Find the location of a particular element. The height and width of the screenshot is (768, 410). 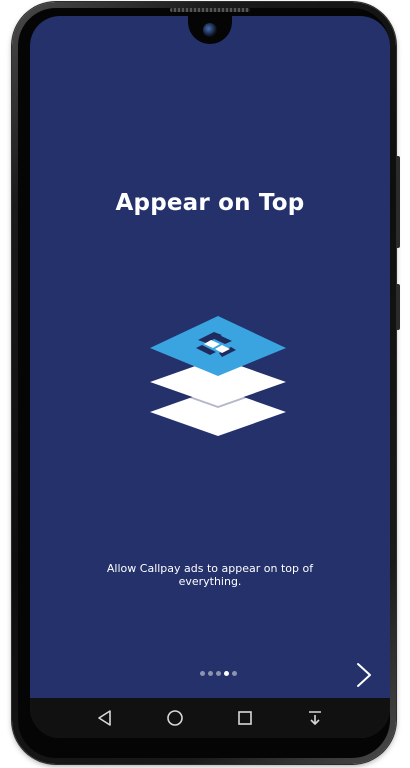

back-triangle-icon is located at coordinates (104, 718).